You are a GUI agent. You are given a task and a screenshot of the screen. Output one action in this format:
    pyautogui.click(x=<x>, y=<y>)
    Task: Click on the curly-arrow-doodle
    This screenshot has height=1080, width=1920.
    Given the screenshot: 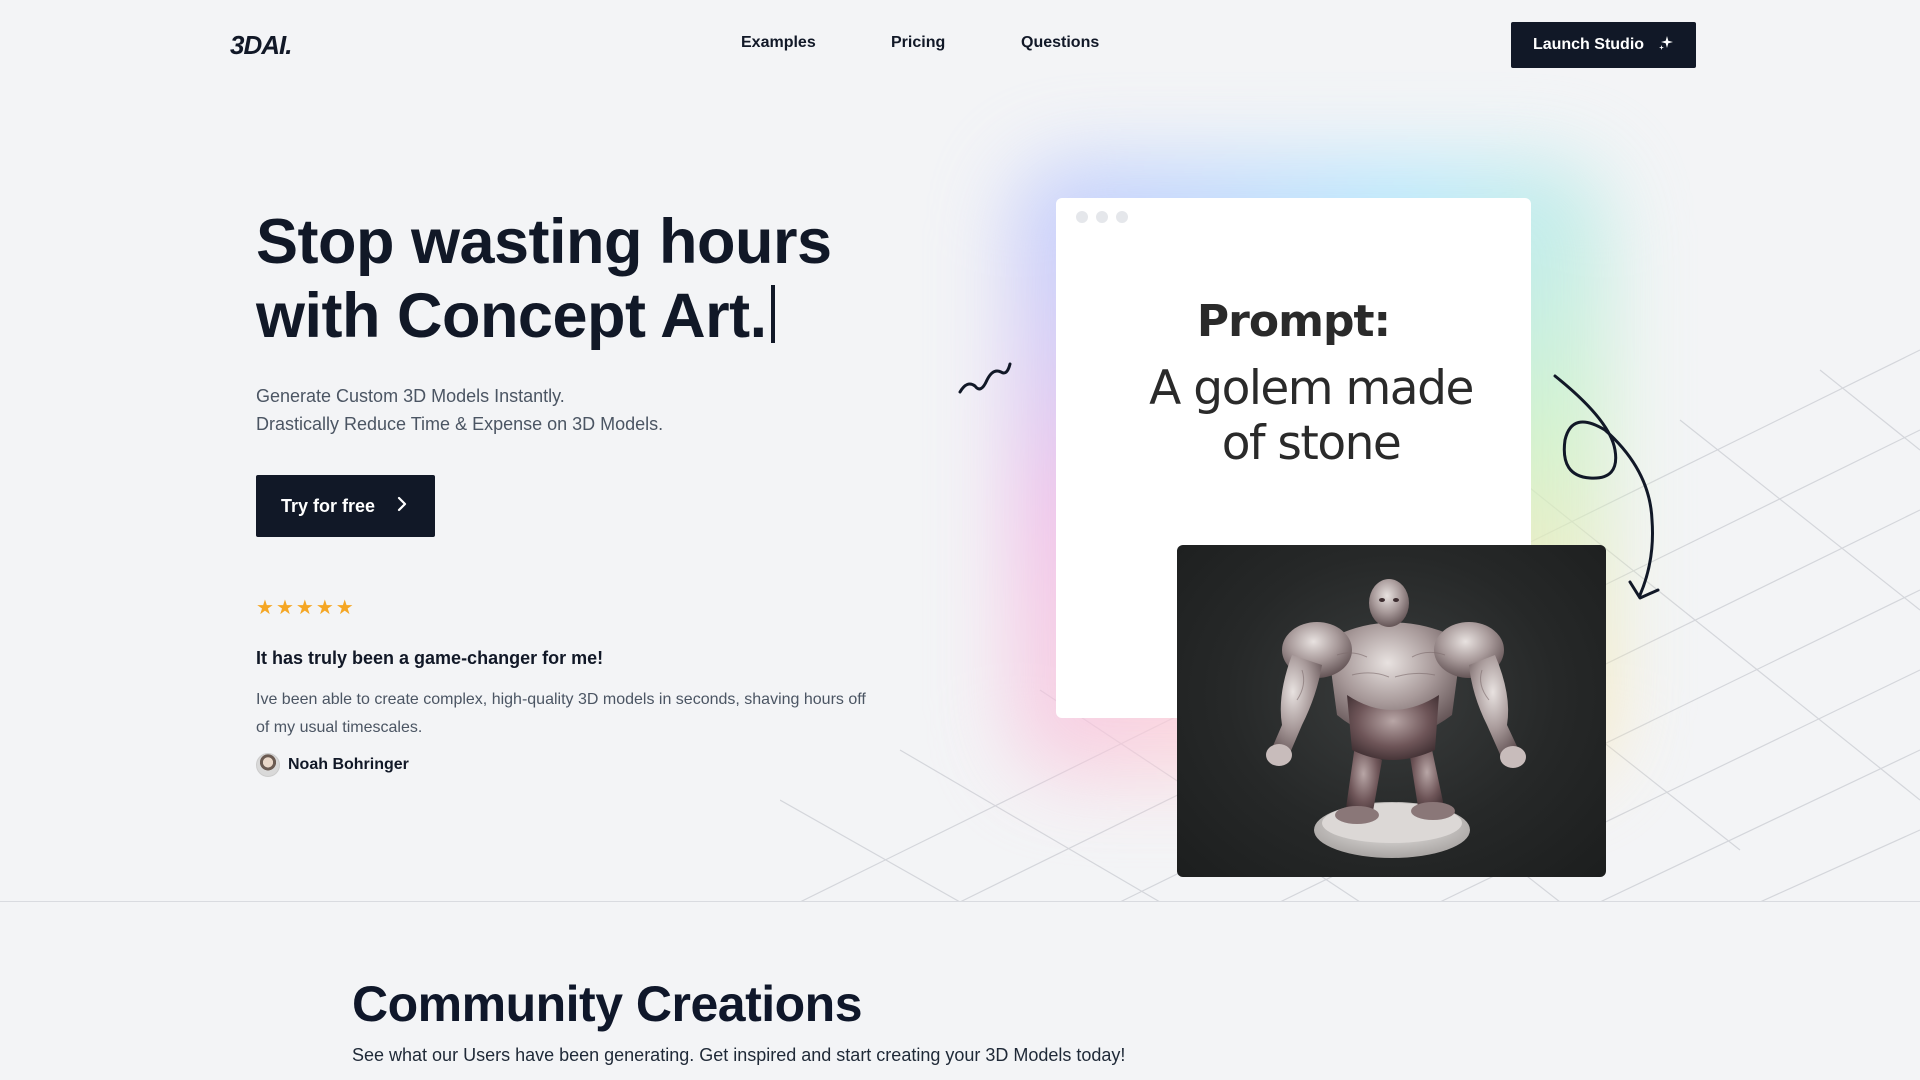 What is the action you would take?
    pyautogui.click(x=1606, y=487)
    